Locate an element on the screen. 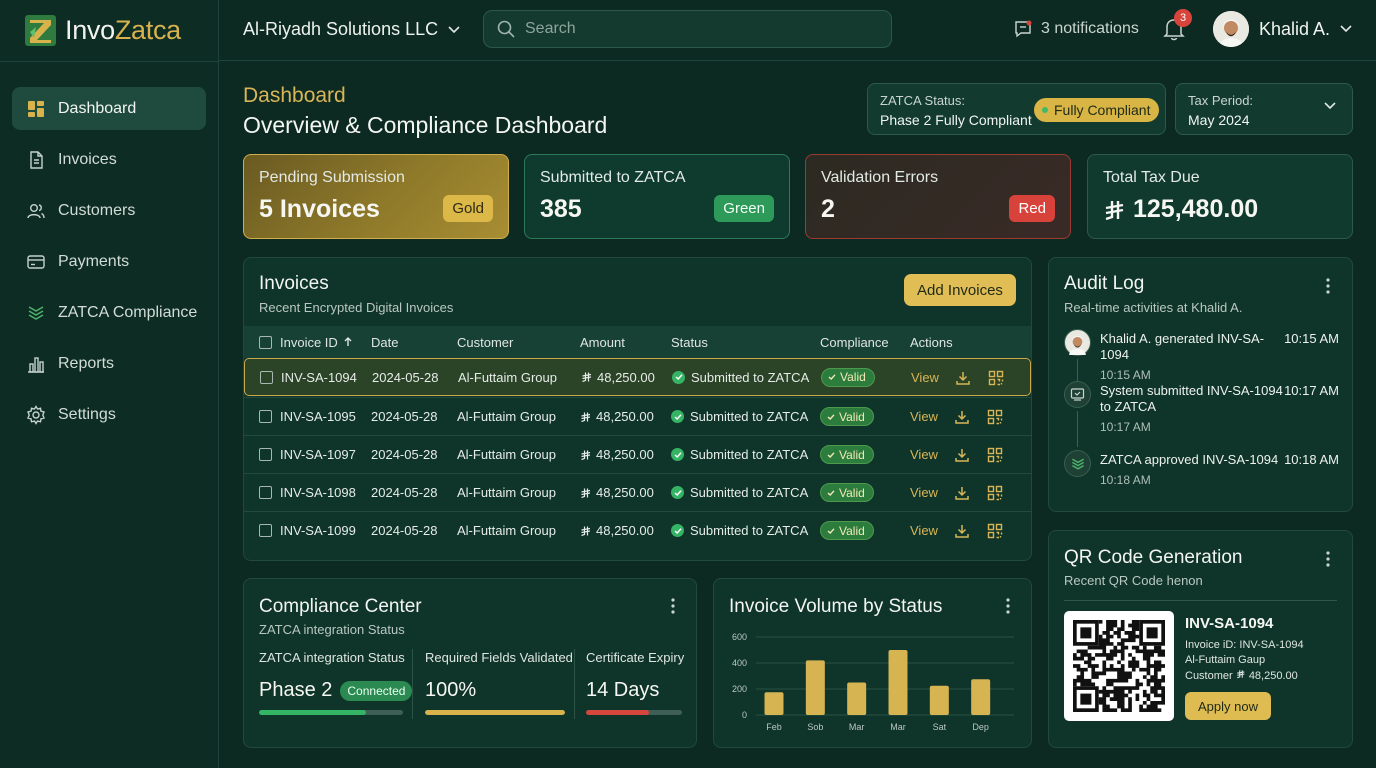 This screenshot has width=1376, height=768. sidebar-item-label: Settings is located at coordinates (87, 414).